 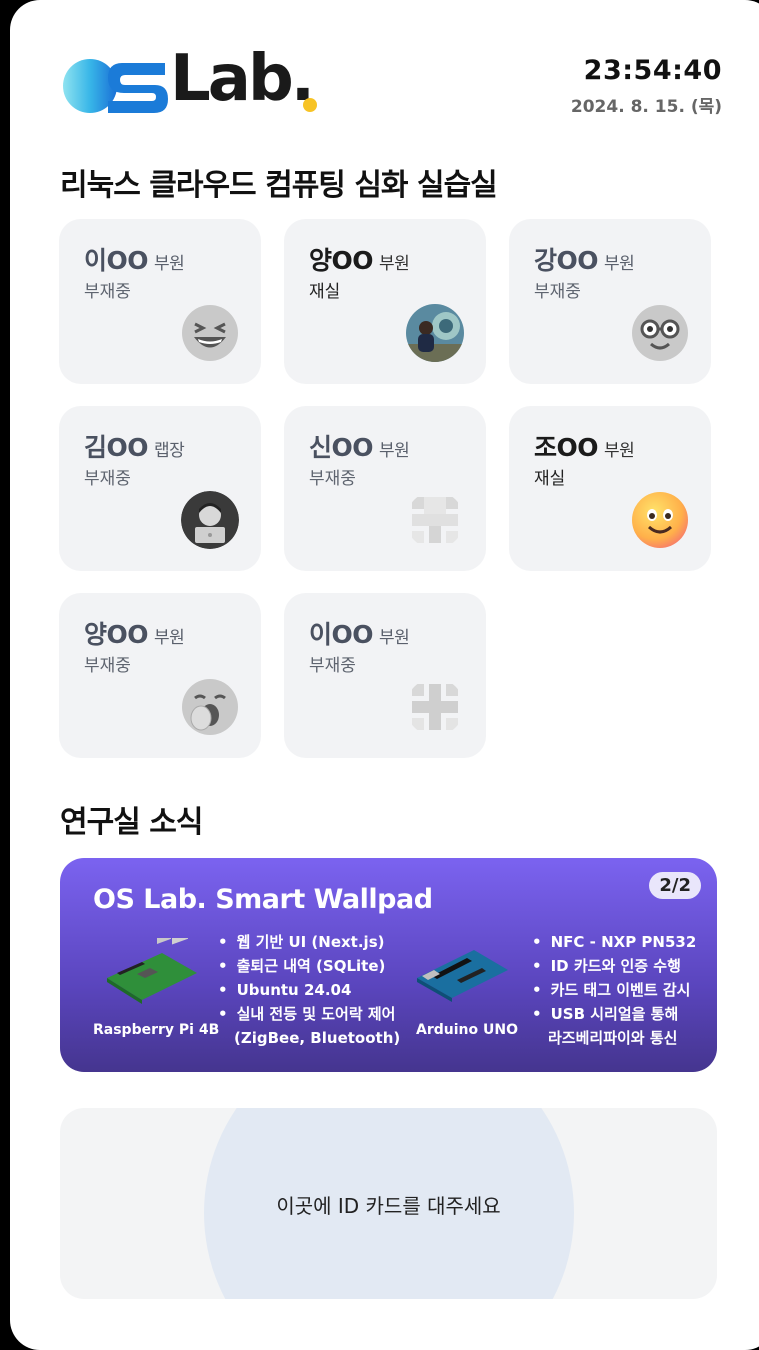 I want to click on member-card: 조OO 부원 재실, so click(x=610, y=488).